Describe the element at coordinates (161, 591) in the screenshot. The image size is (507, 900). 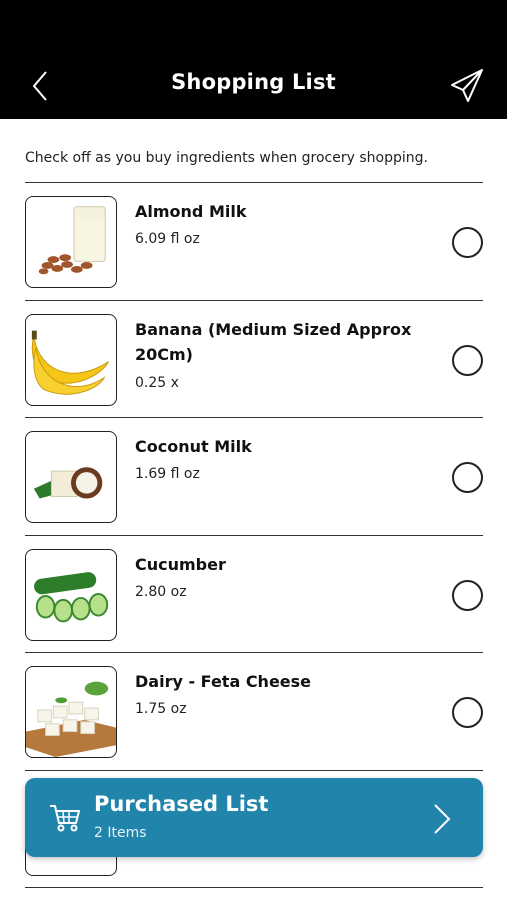
I see `item-quantity: 2.80 oz` at that location.